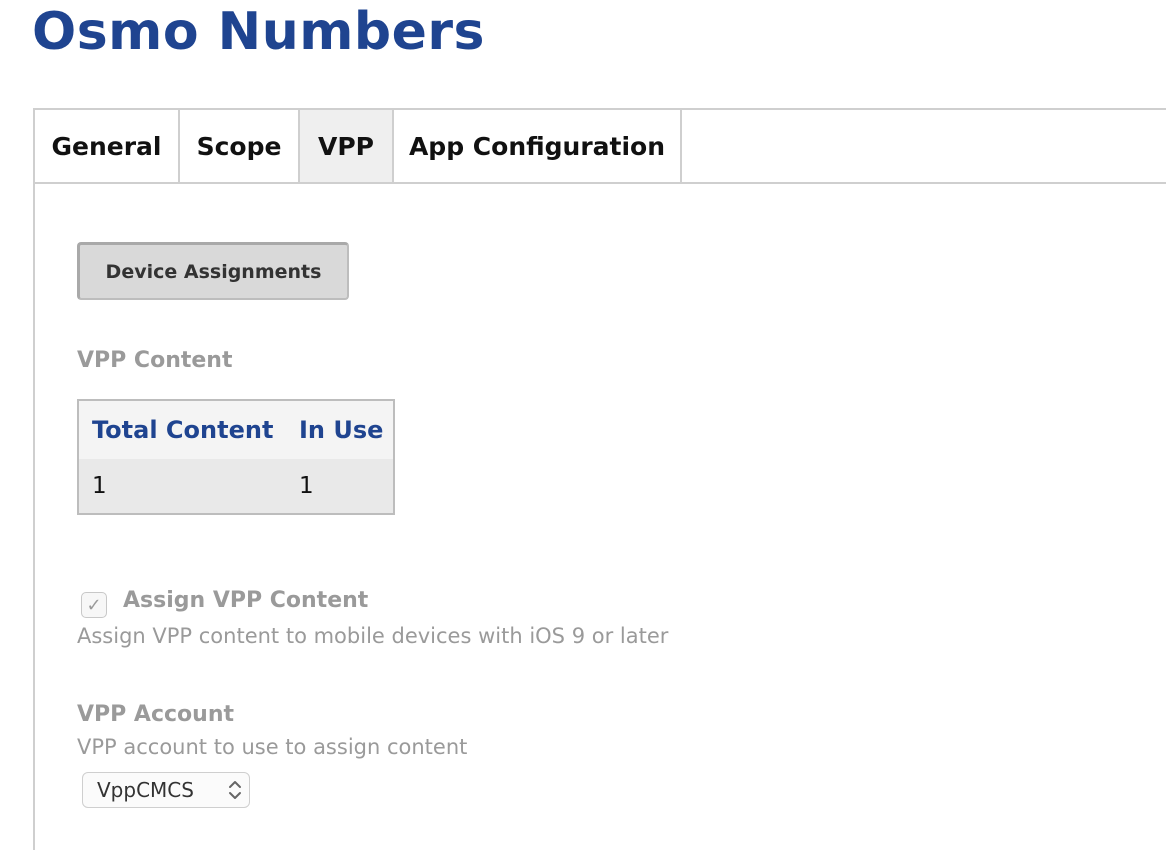 Image resolution: width=1166 pixels, height=850 pixels. I want to click on device-assignments-button: Device Assignments, so click(213, 271).